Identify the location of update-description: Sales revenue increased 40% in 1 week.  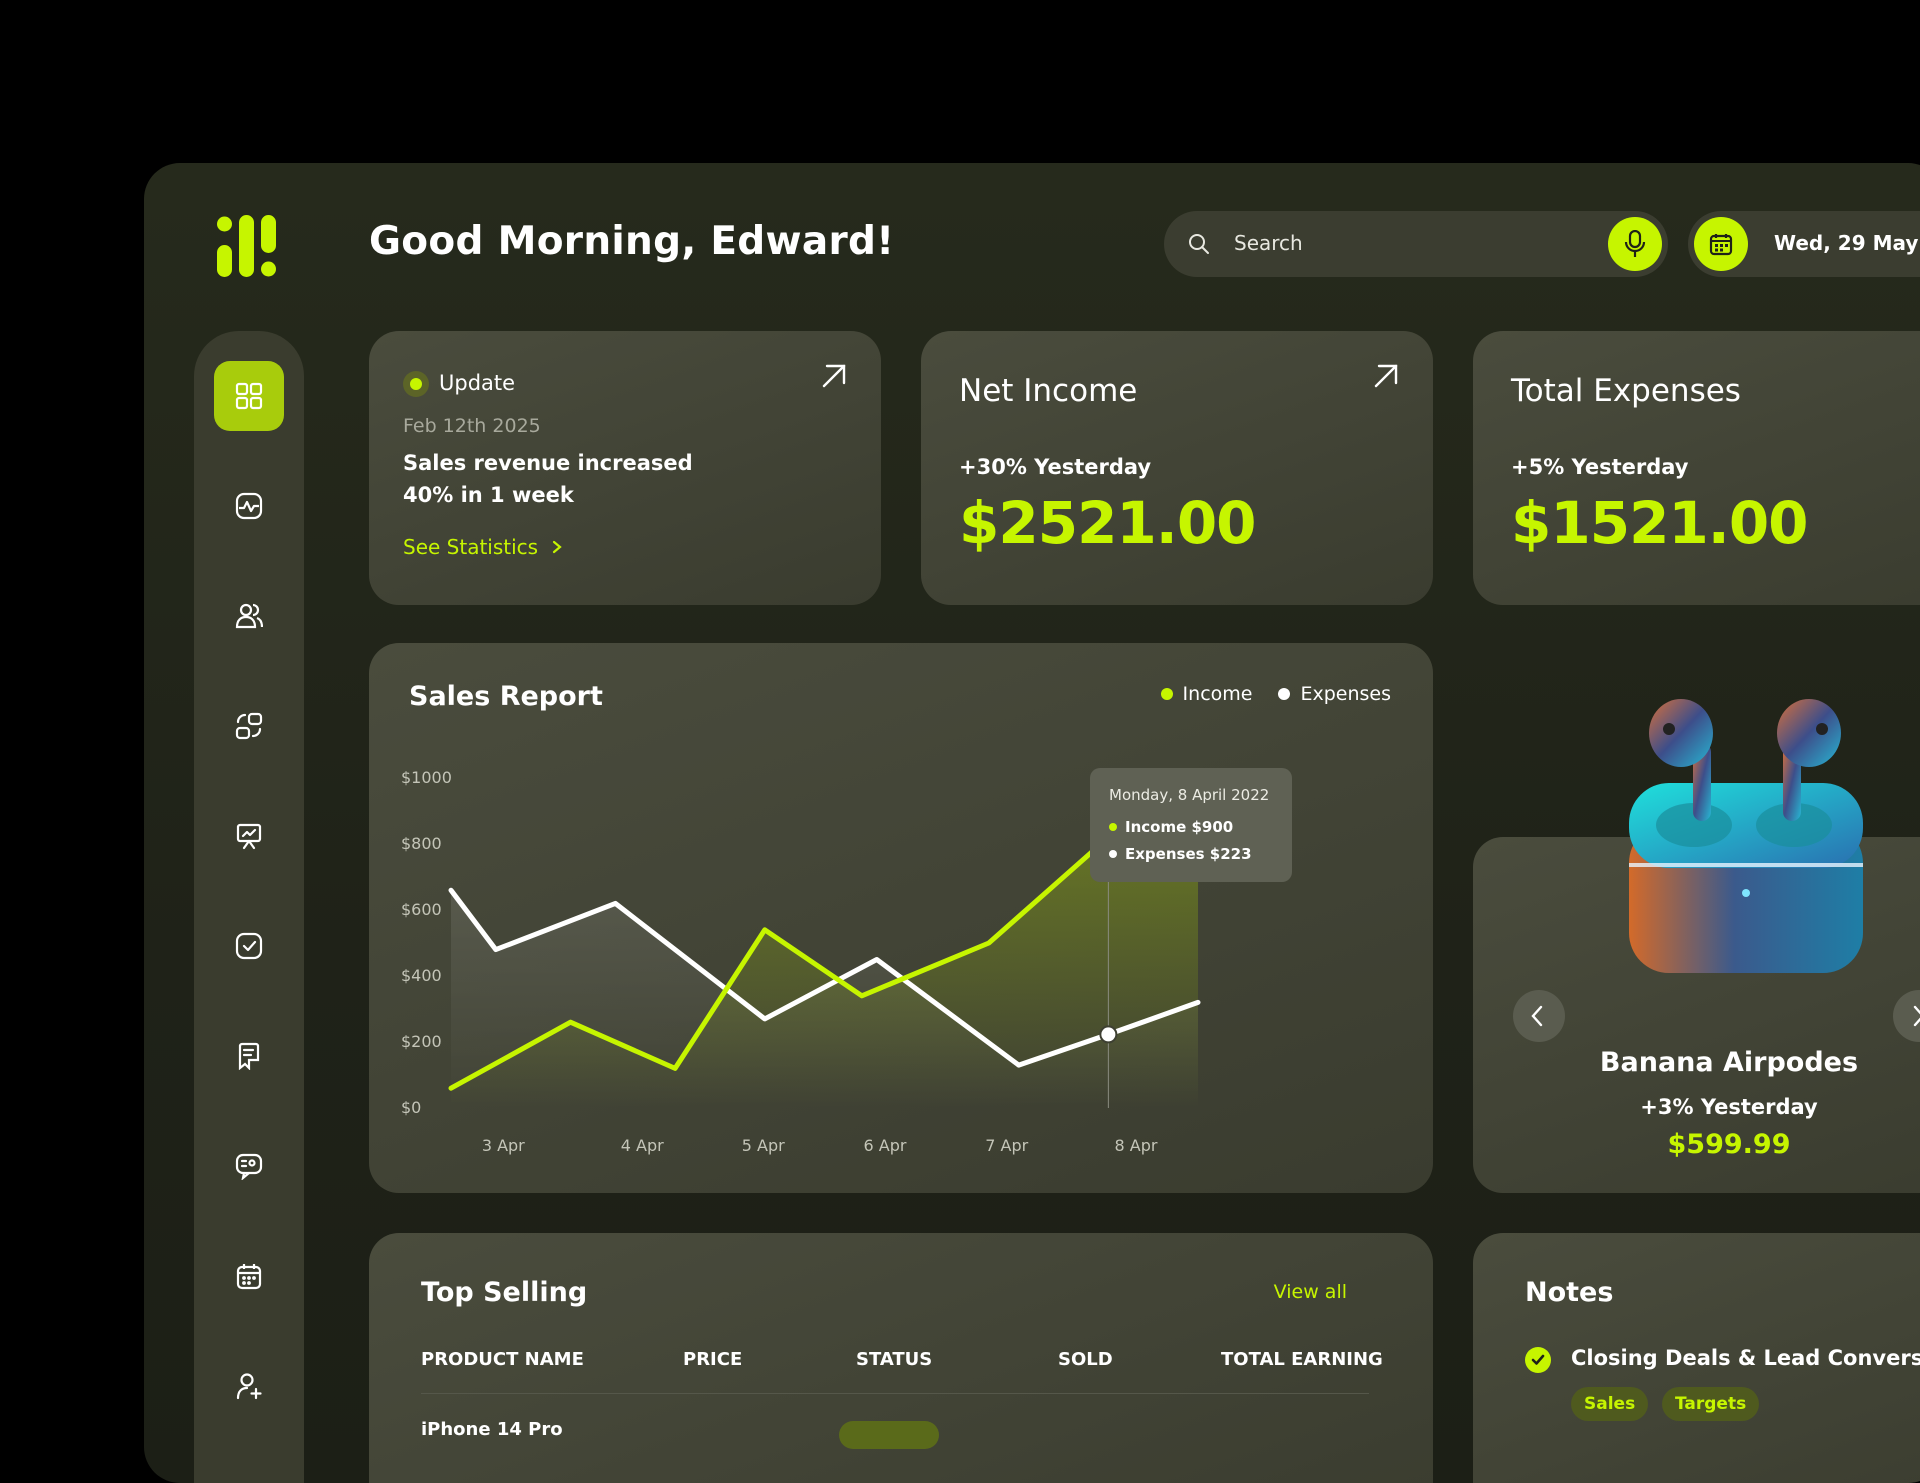
(548, 479).